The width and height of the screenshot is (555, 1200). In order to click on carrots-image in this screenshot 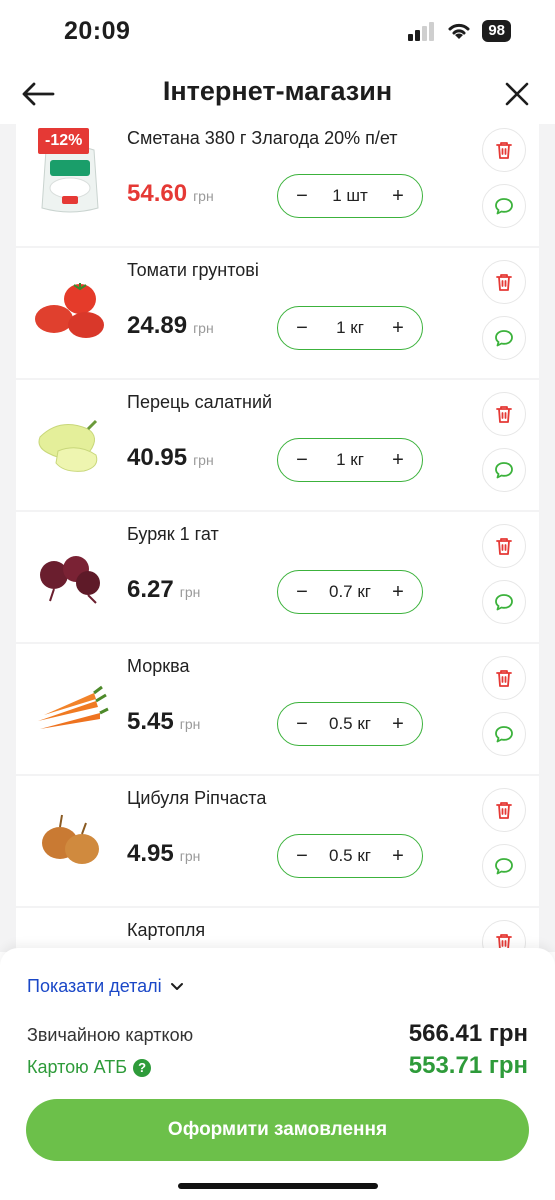, I will do `click(73, 707)`.